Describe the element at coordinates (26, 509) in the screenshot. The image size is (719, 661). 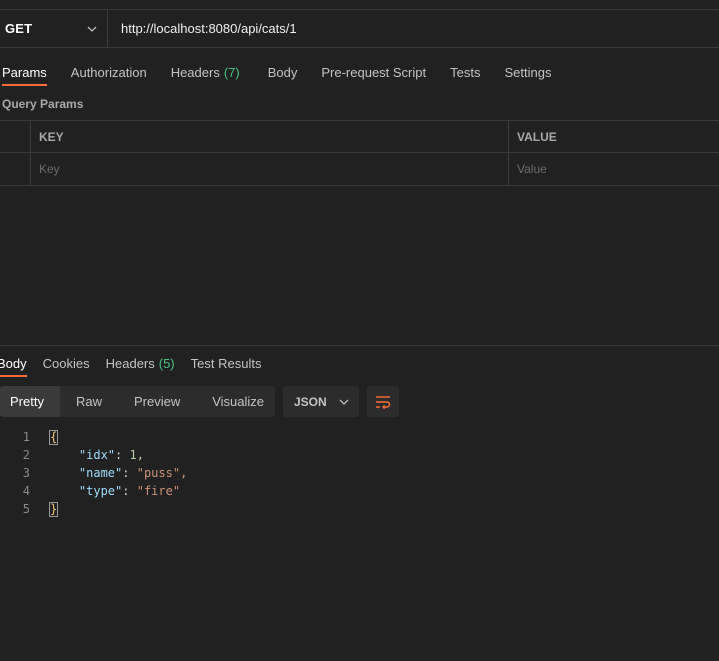
I see `line-number: 5` at that location.